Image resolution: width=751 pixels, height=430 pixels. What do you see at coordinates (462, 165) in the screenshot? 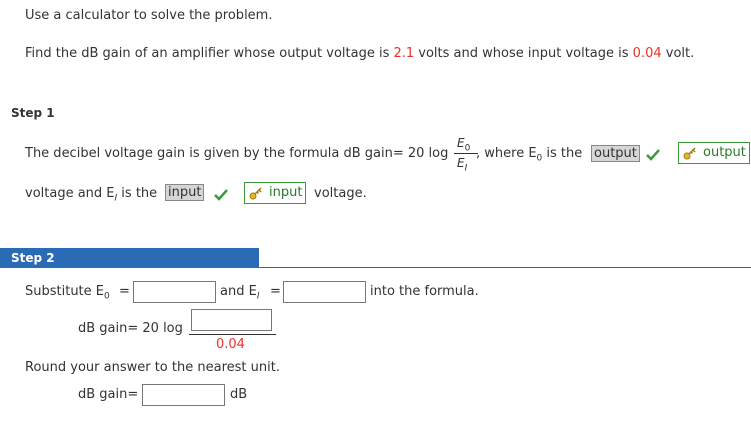
I see `fraction-denominator: EI` at bounding box center [462, 165].